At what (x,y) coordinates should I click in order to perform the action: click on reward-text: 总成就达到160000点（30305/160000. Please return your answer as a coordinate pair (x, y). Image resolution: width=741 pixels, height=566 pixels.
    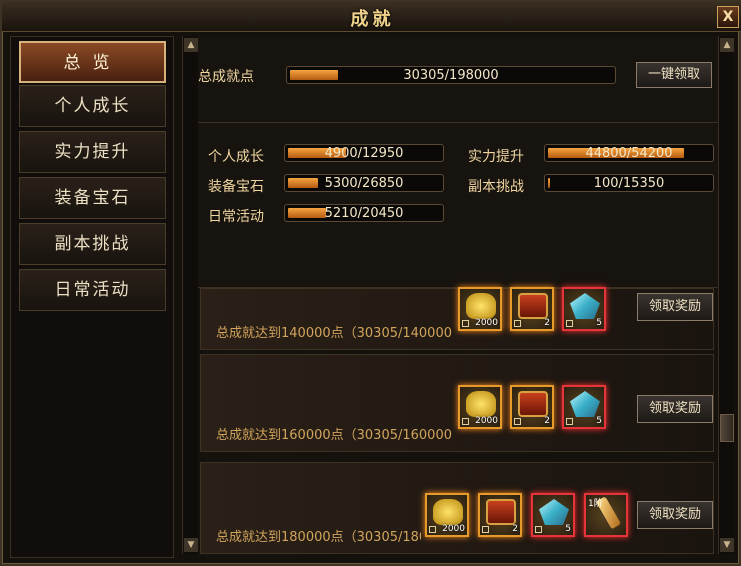
    Looking at the image, I should click on (334, 435).